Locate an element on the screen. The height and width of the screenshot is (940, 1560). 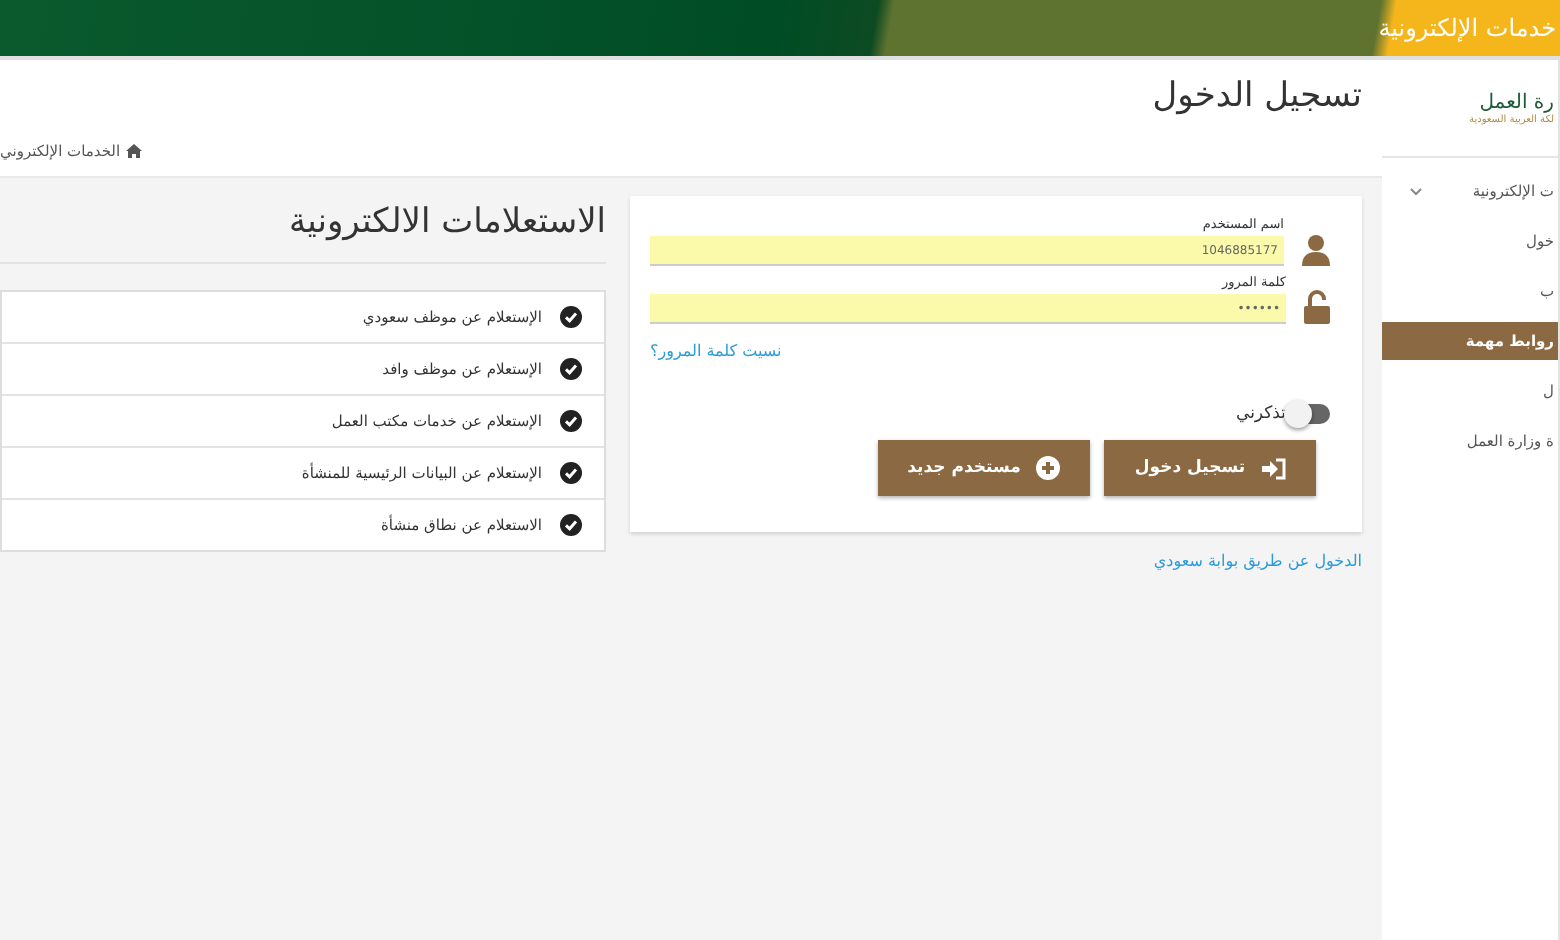
new-user-button: مستخدم جديد is located at coordinates (984, 468).